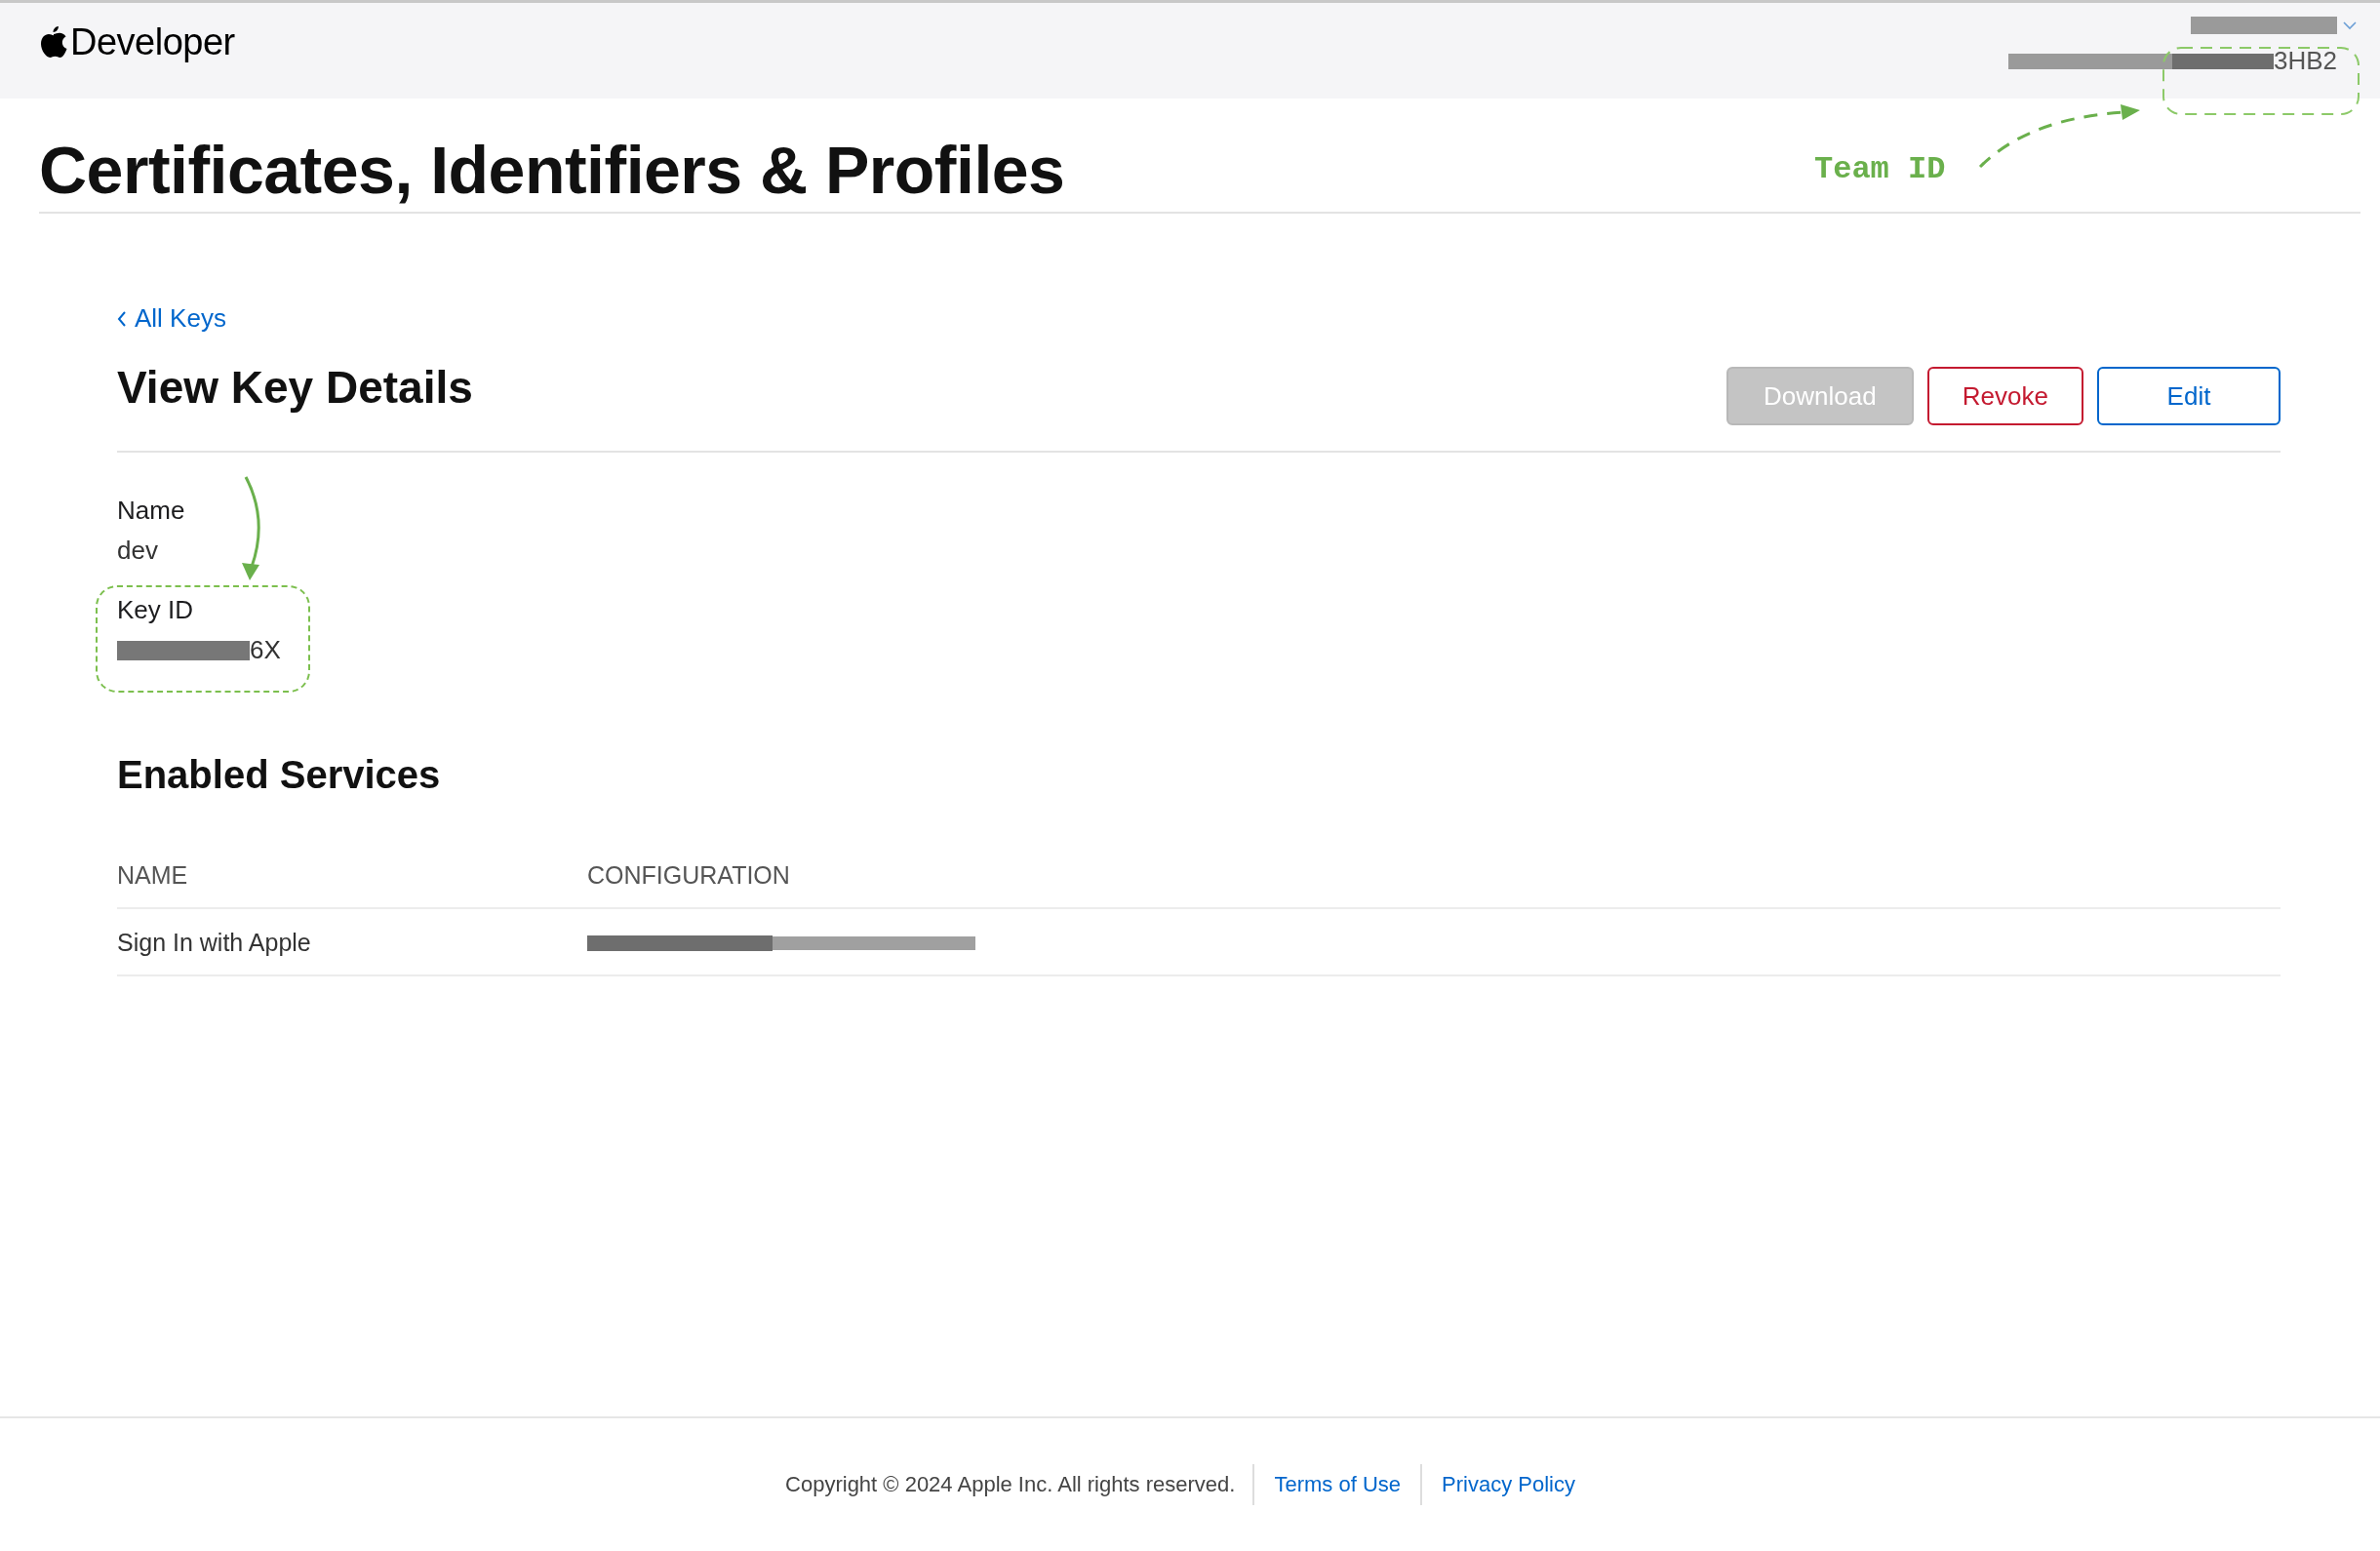 The width and height of the screenshot is (2380, 1551). What do you see at coordinates (1336, 1484) in the screenshot?
I see `footer-link: Terms of Use` at bounding box center [1336, 1484].